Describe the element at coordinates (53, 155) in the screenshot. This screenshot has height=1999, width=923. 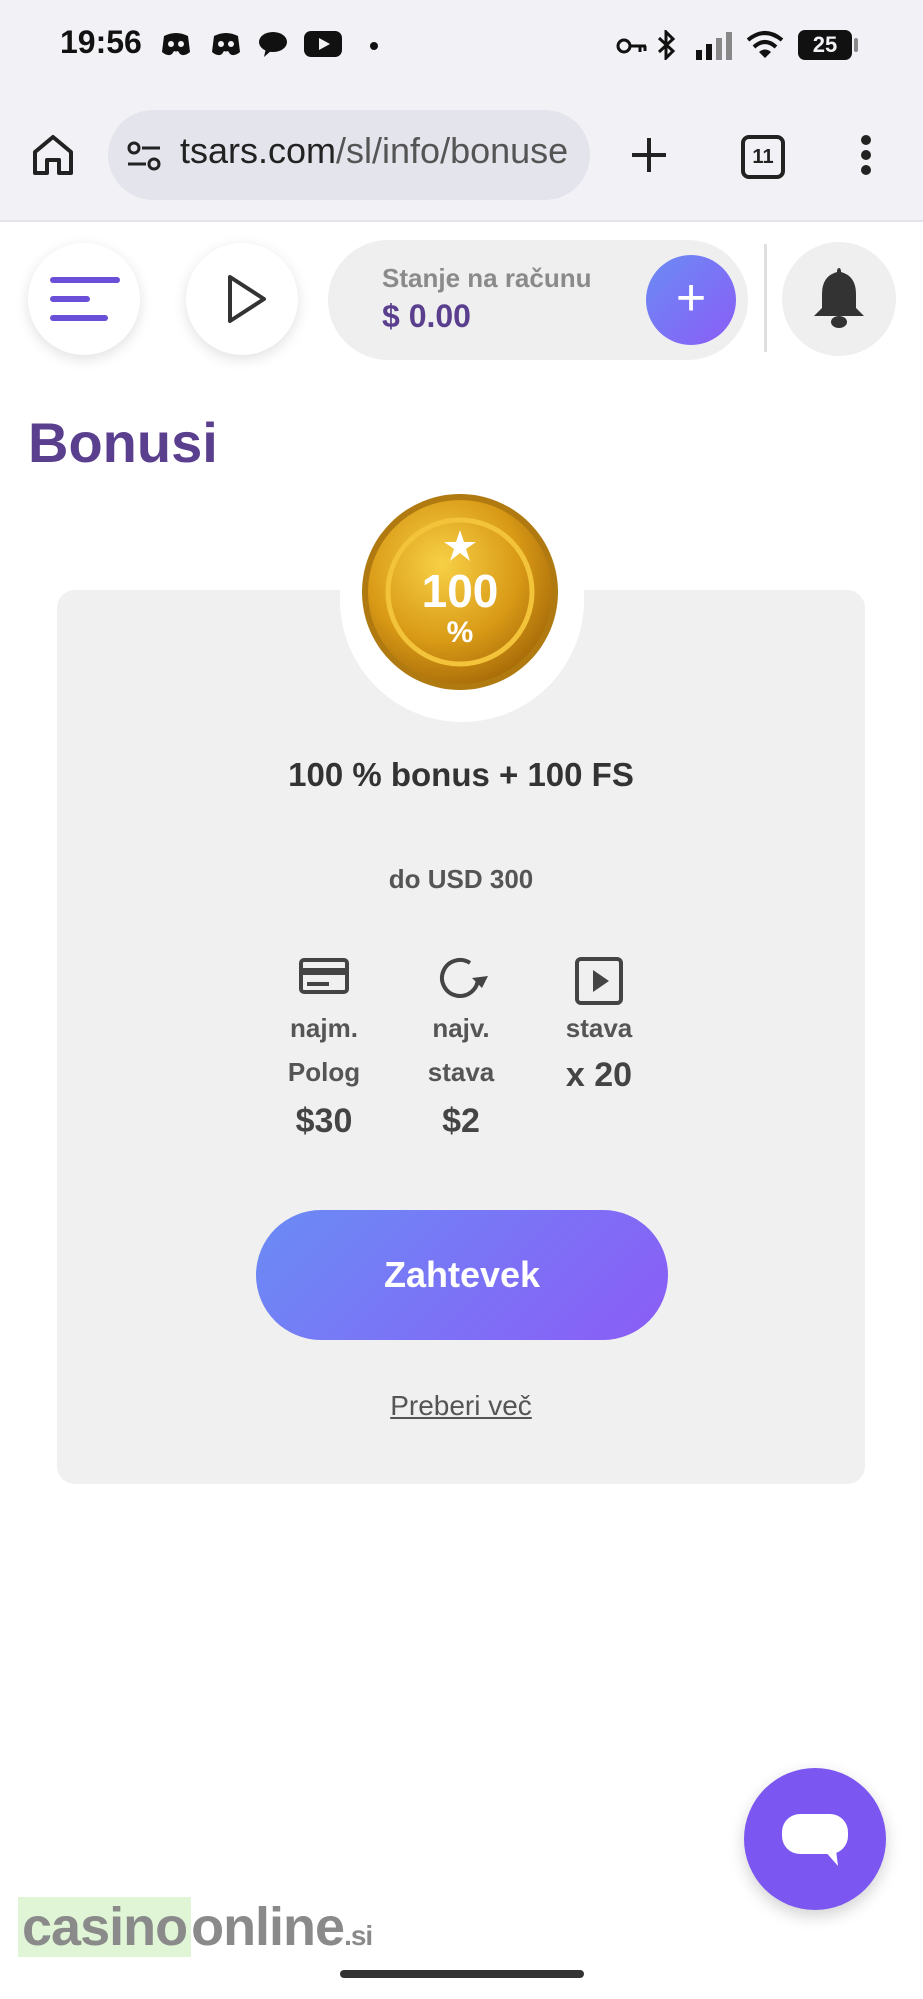
I see `home-icon` at that location.